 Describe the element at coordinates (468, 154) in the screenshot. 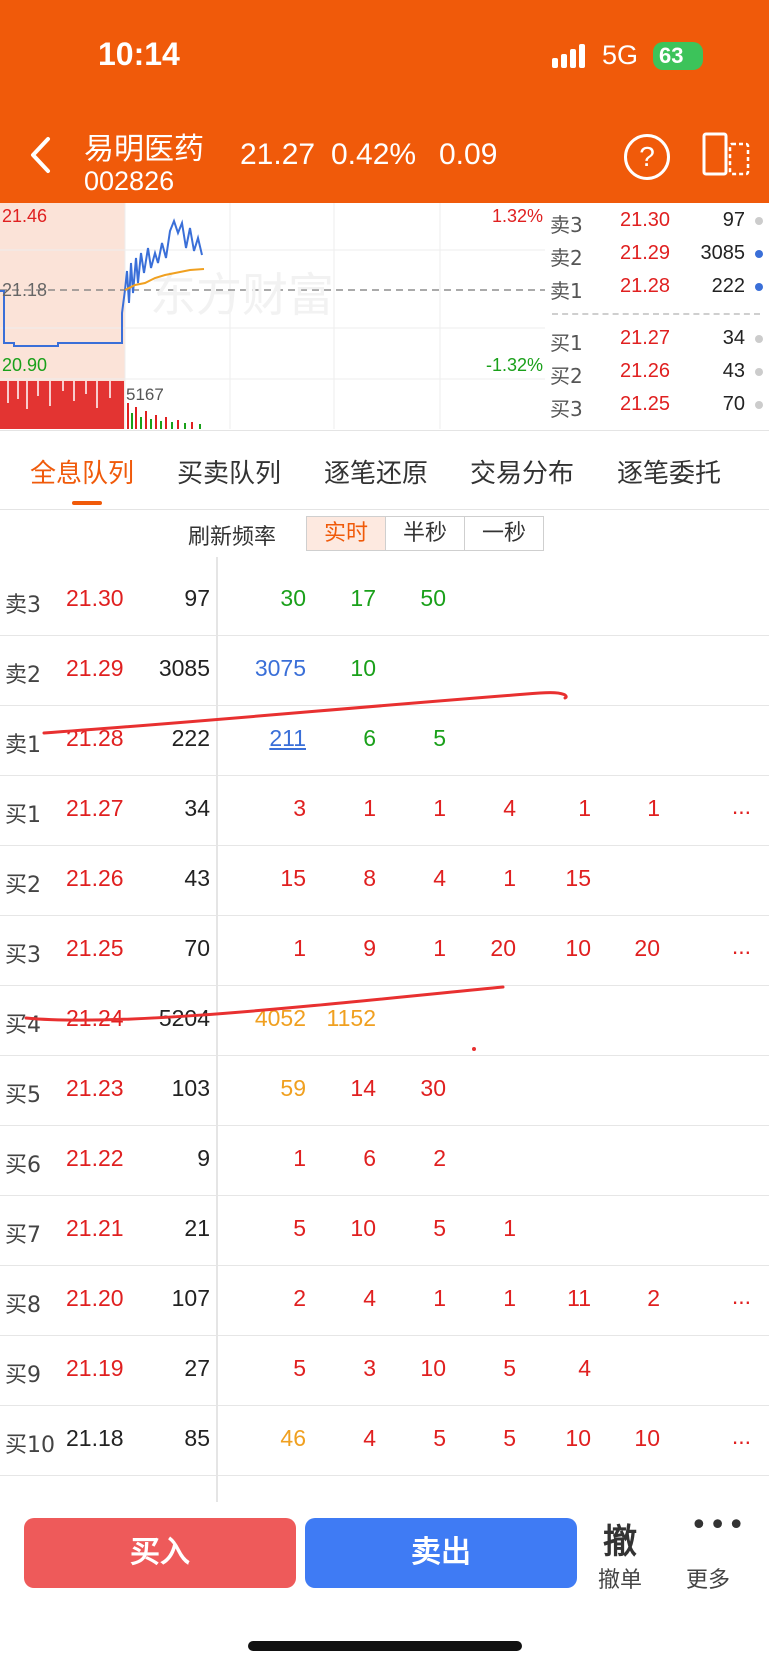

I see `change-amount: 0.09` at that location.